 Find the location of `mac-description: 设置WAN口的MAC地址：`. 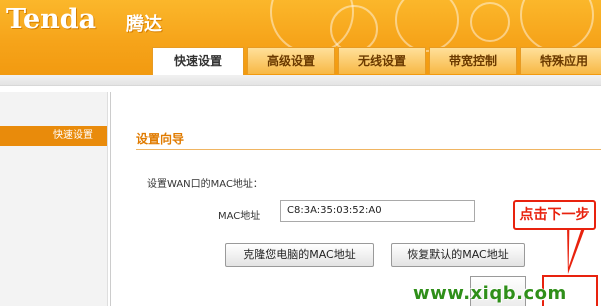

mac-description: 设置WAN口的MAC地址： is located at coordinates (205, 184).